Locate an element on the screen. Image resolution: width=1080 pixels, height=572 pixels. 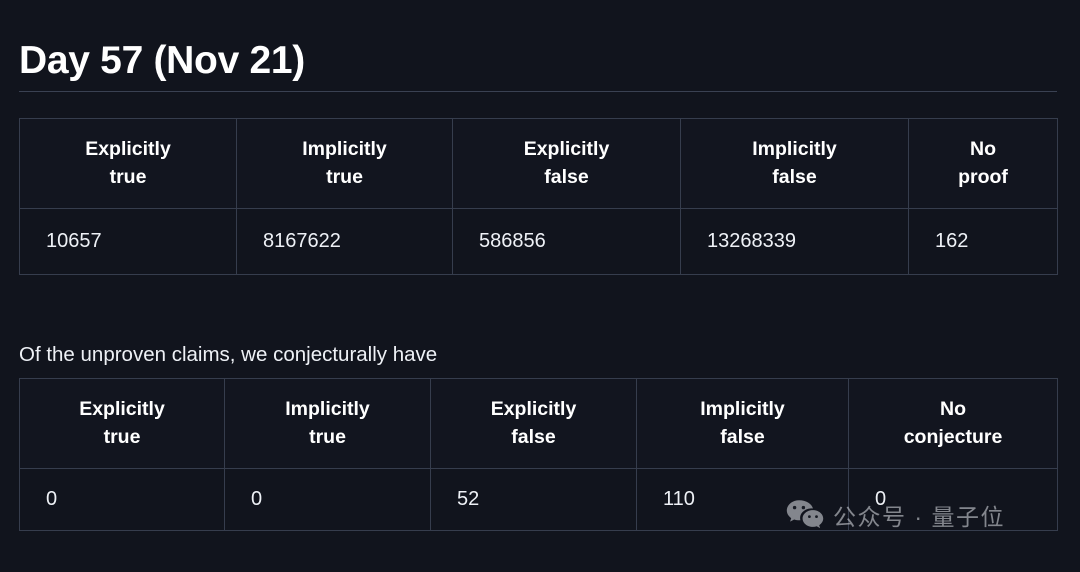
table-row: 0 0 52 110 0 is located at coordinates (538, 500).